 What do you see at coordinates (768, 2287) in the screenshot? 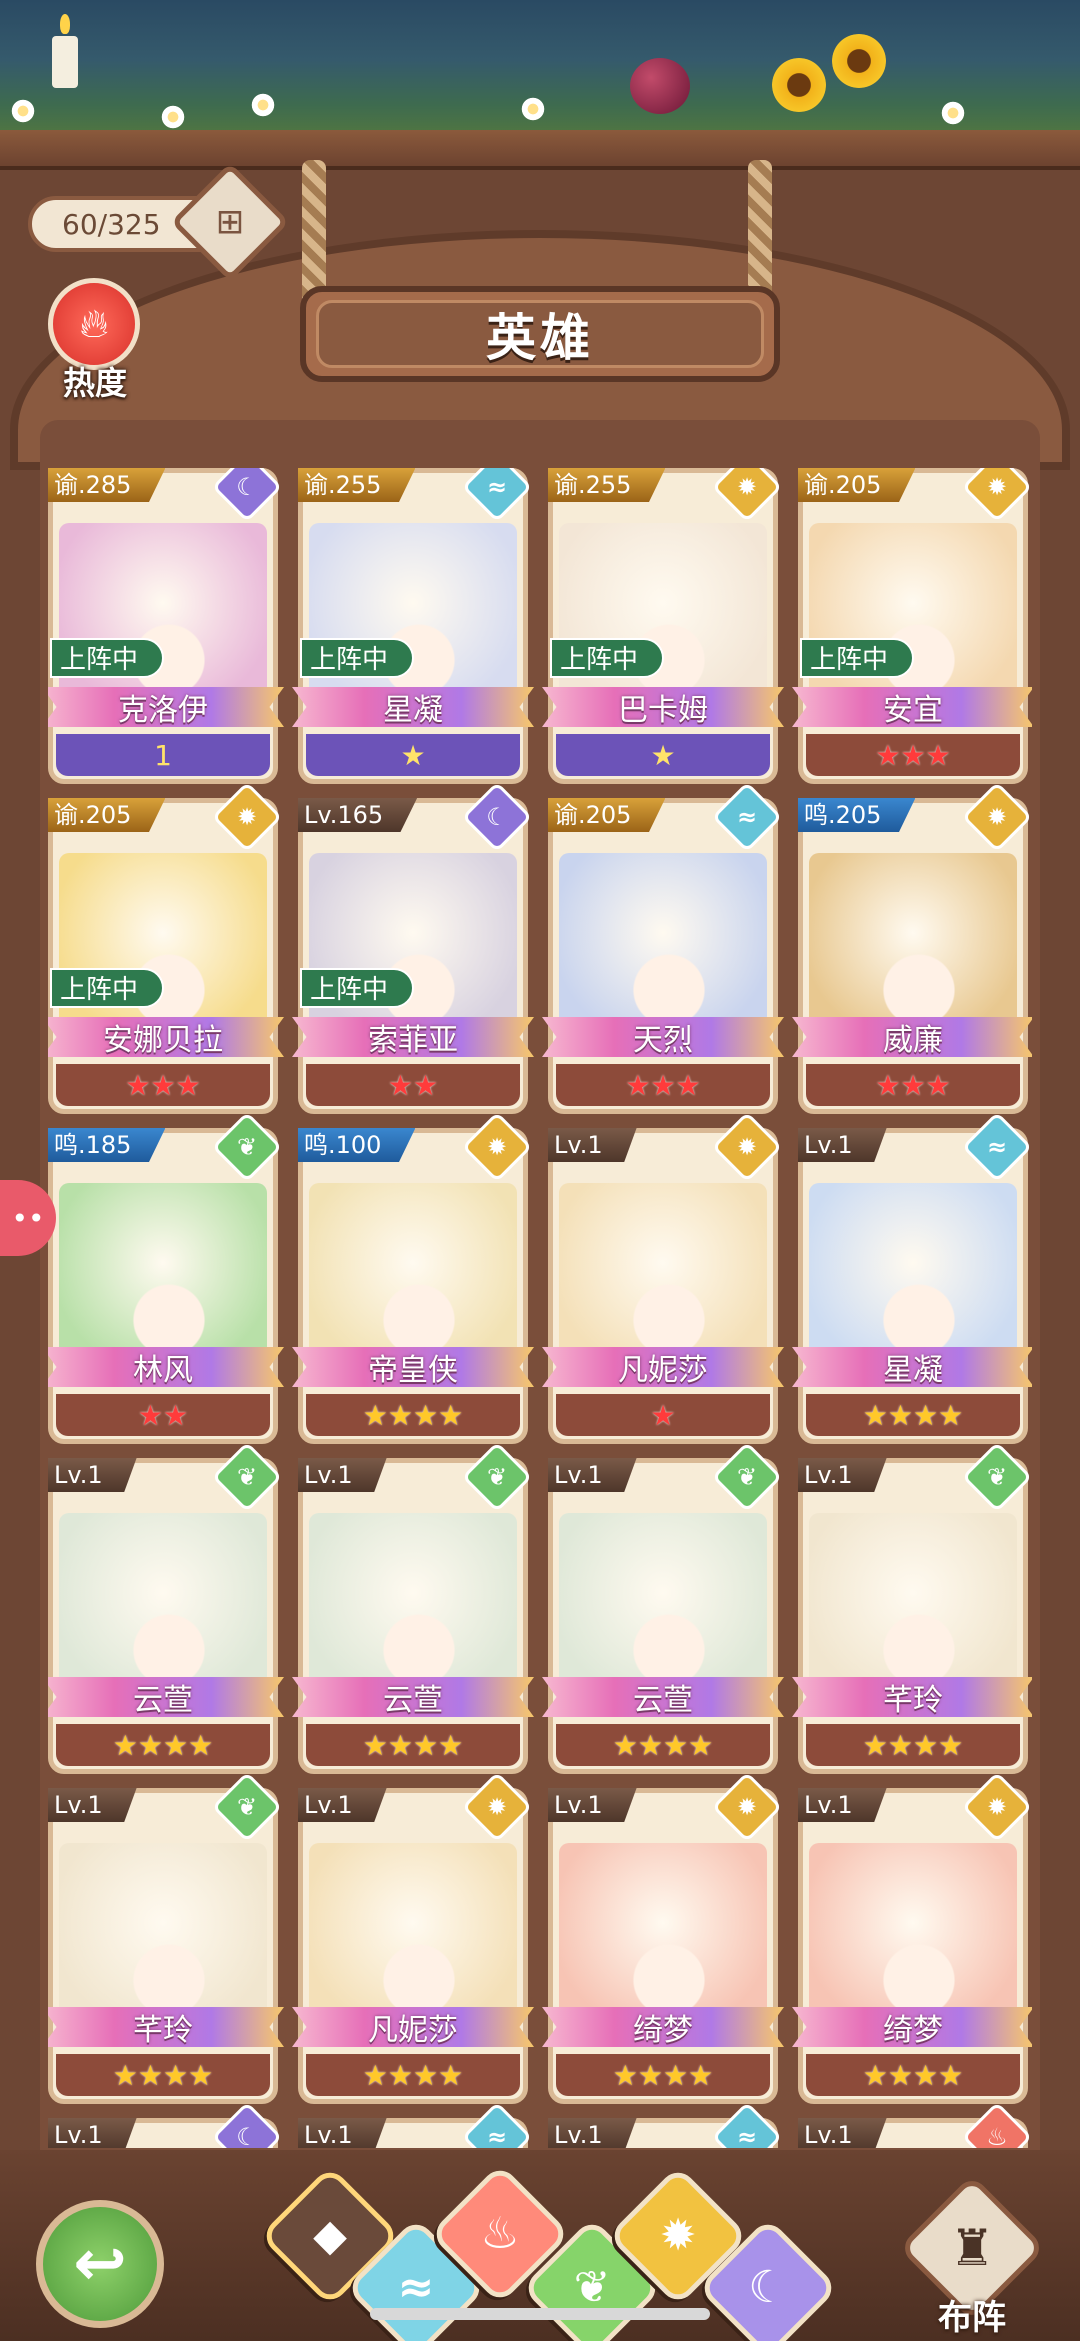
I see `moon-icon: ☾` at bounding box center [768, 2287].